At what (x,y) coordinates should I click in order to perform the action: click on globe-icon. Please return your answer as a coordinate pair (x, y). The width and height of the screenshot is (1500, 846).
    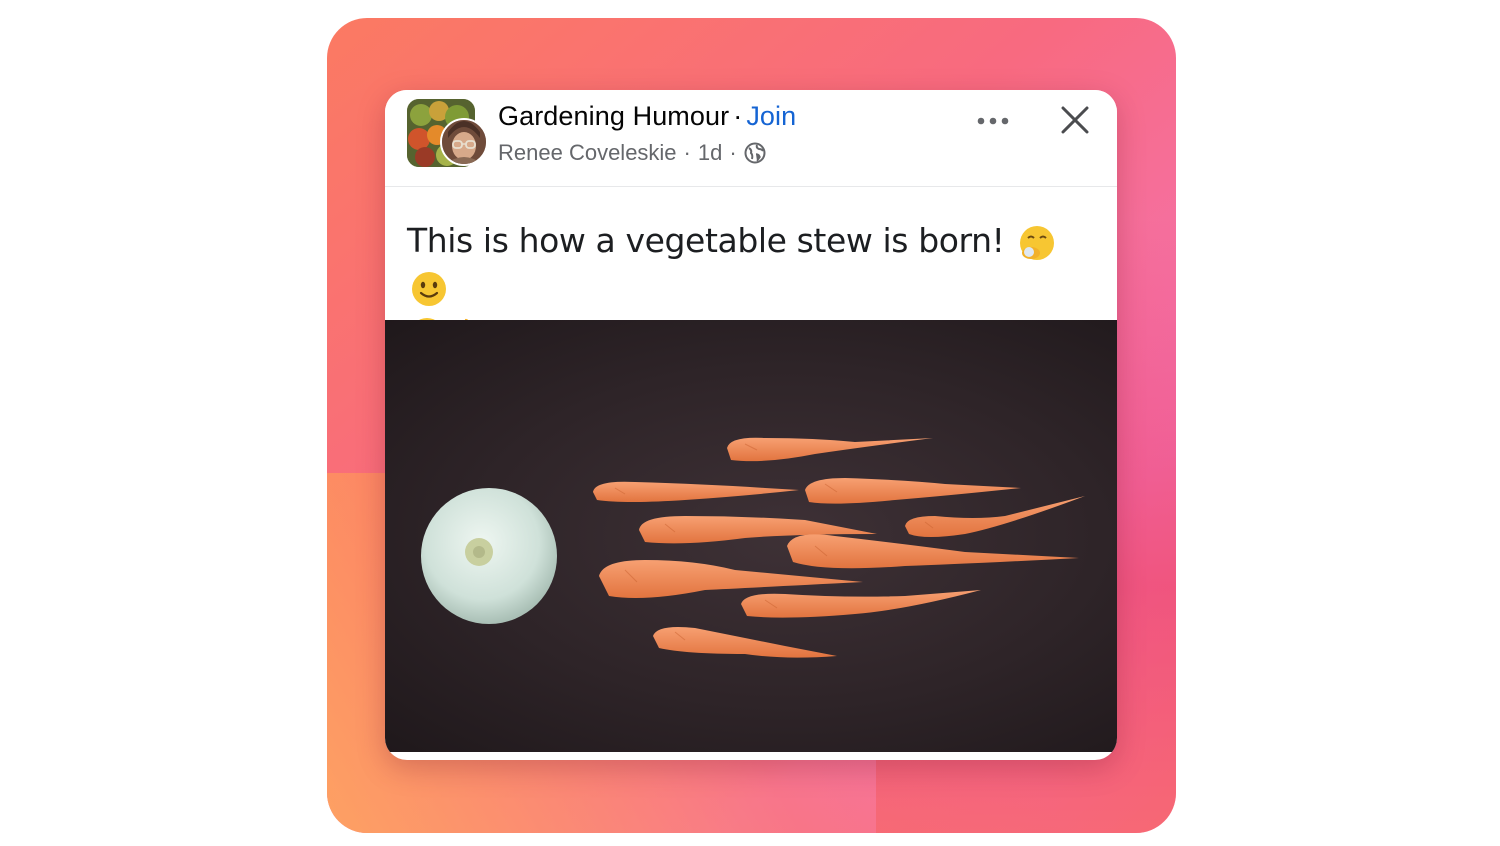
    Looking at the image, I should click on (755, 153).